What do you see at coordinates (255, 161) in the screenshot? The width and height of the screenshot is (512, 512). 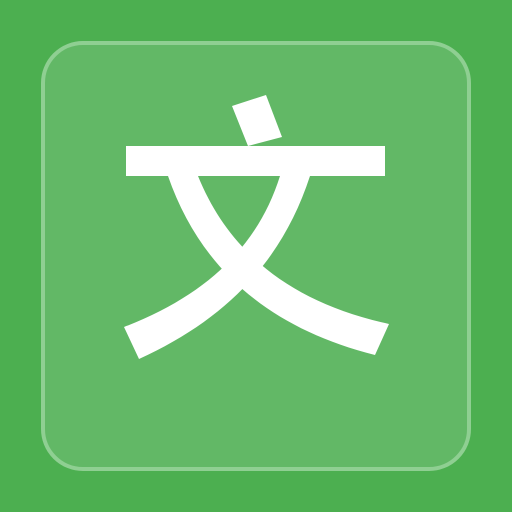 I see `glyph-horizontal-stroke` at bounding box center [255, 161].